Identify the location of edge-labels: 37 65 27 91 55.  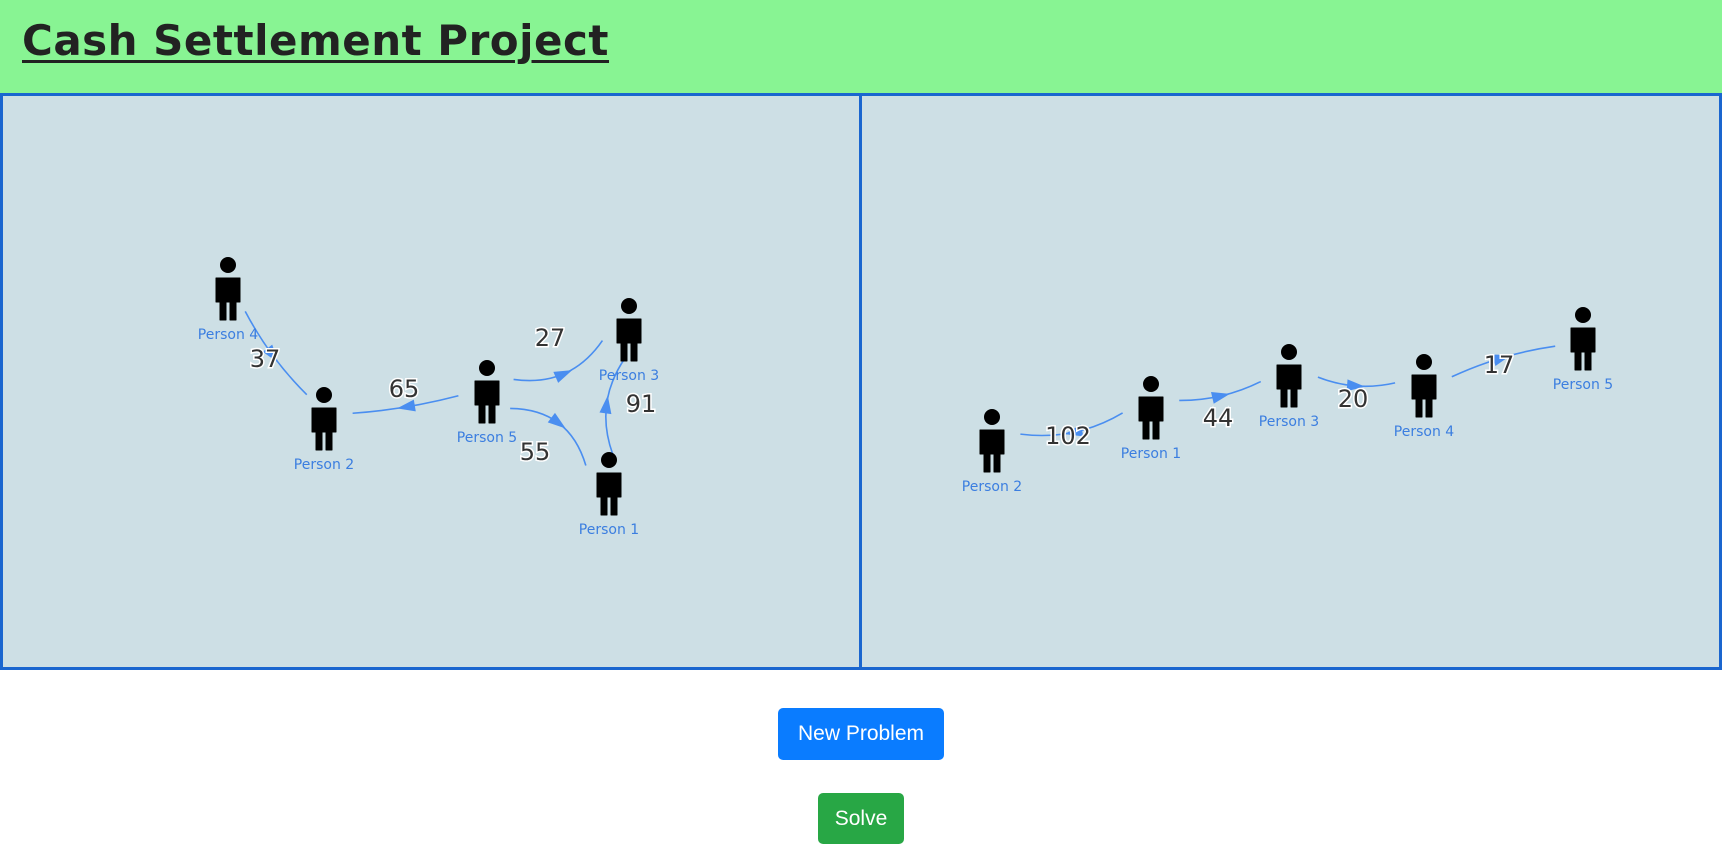
(453, 395).